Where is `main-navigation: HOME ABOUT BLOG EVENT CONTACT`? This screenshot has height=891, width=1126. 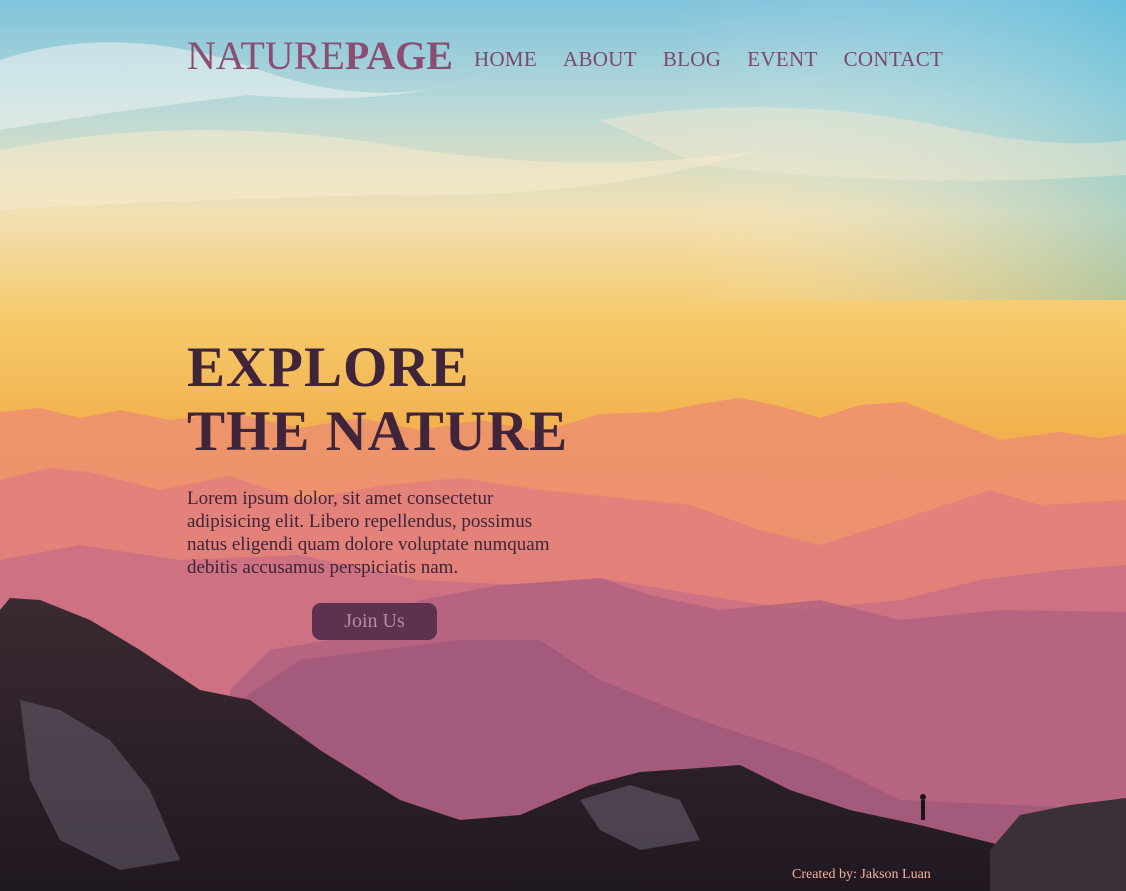 main-navigation: HOME ABOUT BLOG EVENT CONTACT is located at coordinates (721, 59).